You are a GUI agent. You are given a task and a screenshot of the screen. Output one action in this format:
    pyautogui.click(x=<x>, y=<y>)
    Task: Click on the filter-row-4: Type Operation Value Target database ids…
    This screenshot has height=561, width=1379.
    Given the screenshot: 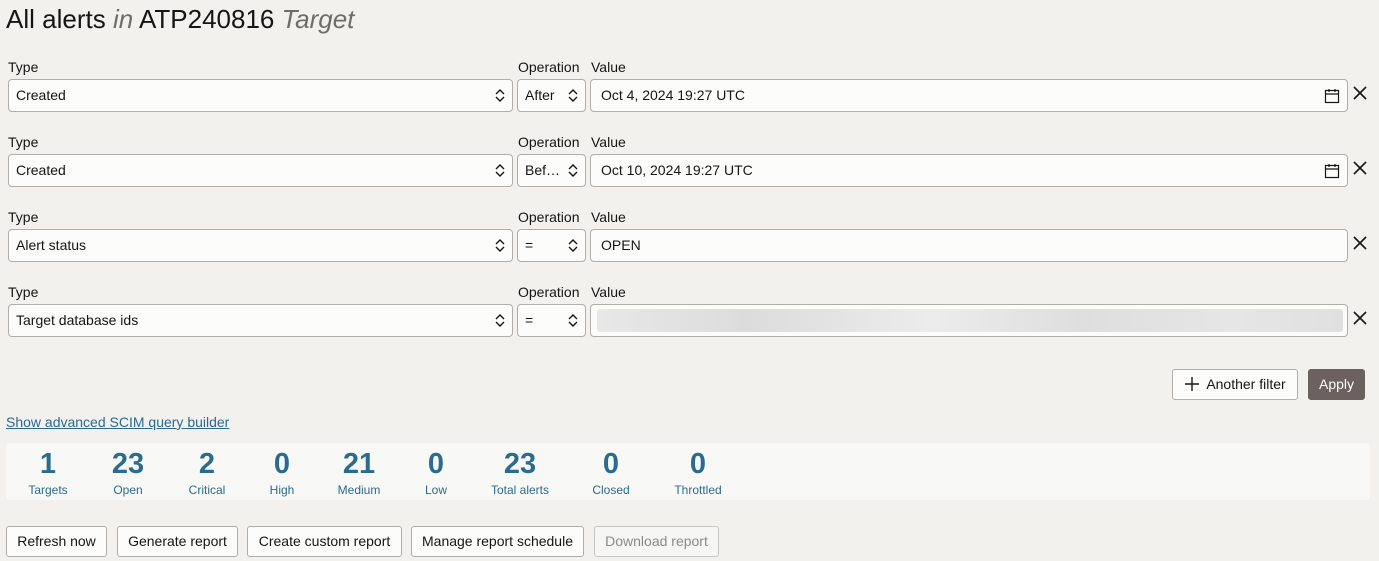 What is the action you would take?
    pyautogui.click(x=689, y=321)
    